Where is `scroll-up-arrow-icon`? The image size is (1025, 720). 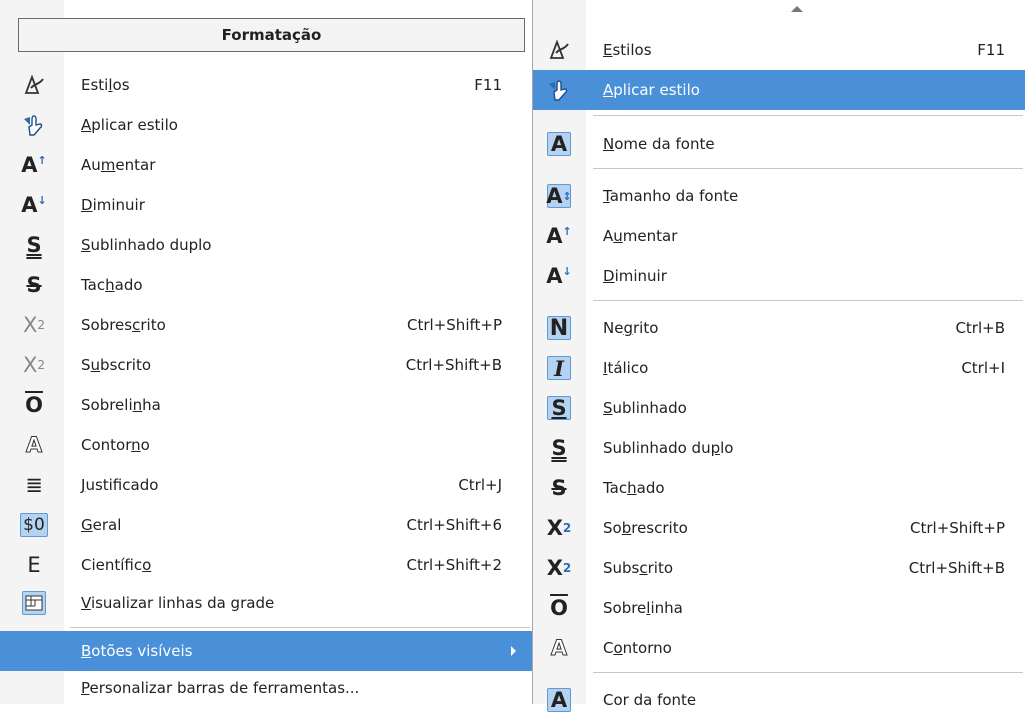
scroll-up-arrow-icon is located at coordinates (797, 9).